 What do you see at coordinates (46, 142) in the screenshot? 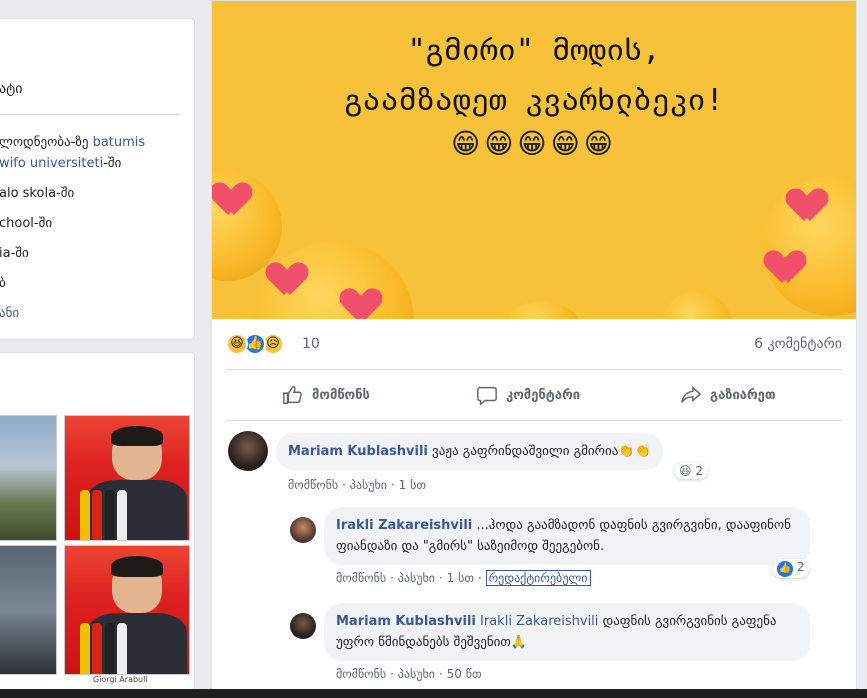
I see `intro-line-text: ლოდნეობა-ზე` at bounding box center [46, 142].